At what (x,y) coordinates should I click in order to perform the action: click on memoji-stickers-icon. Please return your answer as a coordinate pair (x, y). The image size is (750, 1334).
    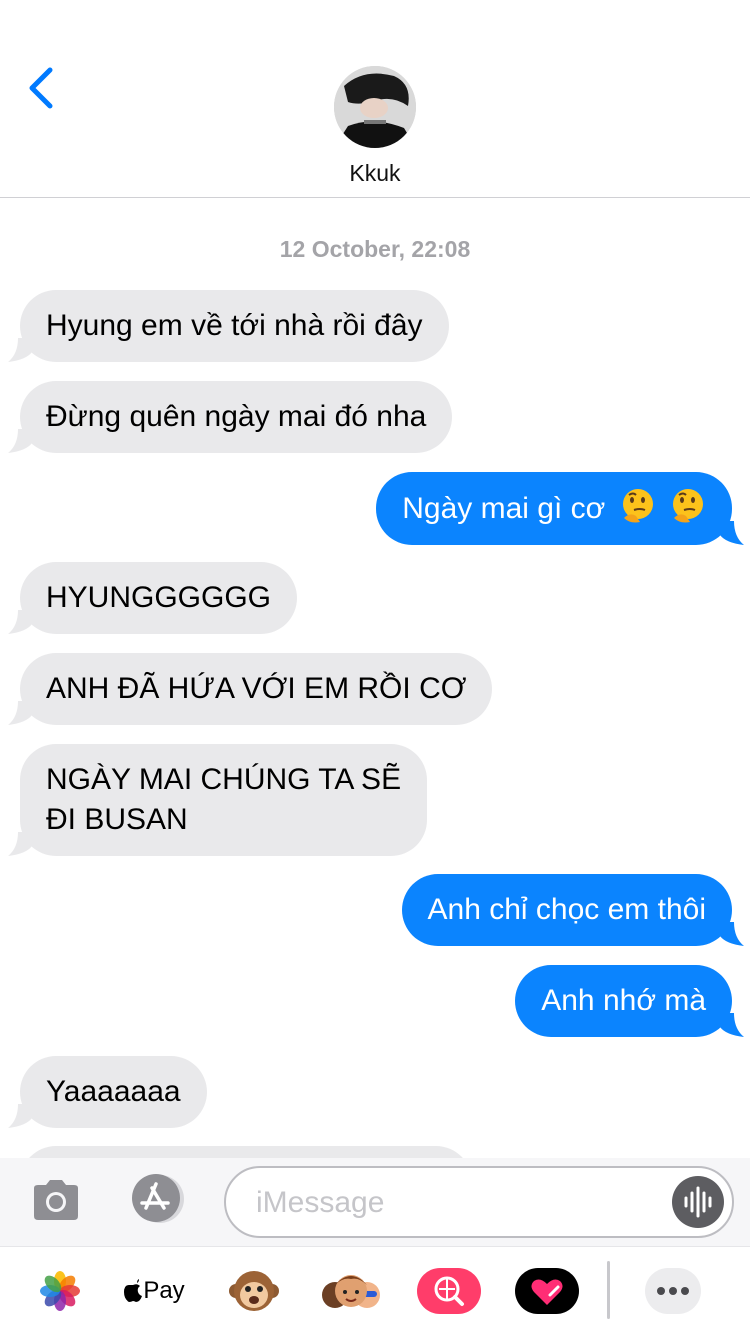
    Looking at the image, I should click on (351, 1291).